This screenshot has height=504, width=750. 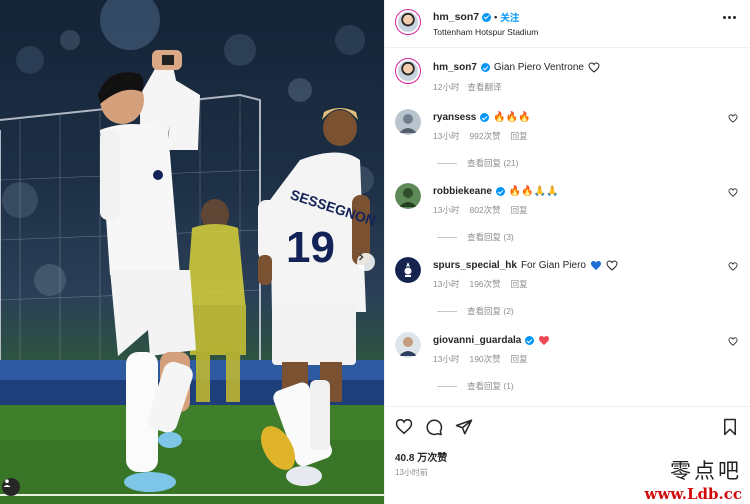 I want to click on post-timestamp: 13小时前, so click(x=411, y=472).